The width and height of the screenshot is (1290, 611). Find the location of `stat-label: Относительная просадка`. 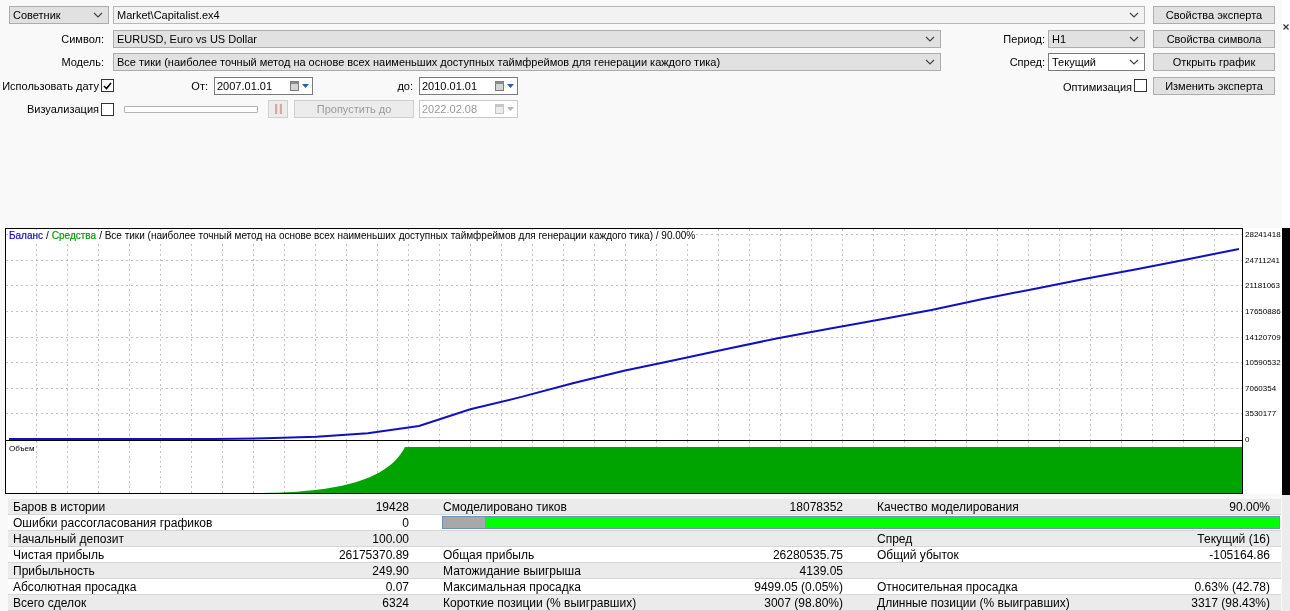

stat-label: Относительная просадка is located at coordinates (947, 586).